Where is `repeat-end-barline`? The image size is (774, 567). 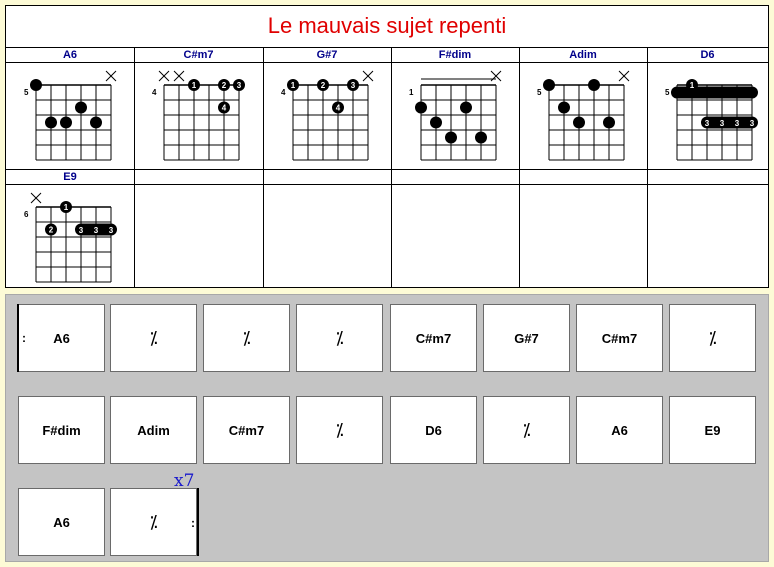
repeat-end-barline is located at coordinates (198, 522).